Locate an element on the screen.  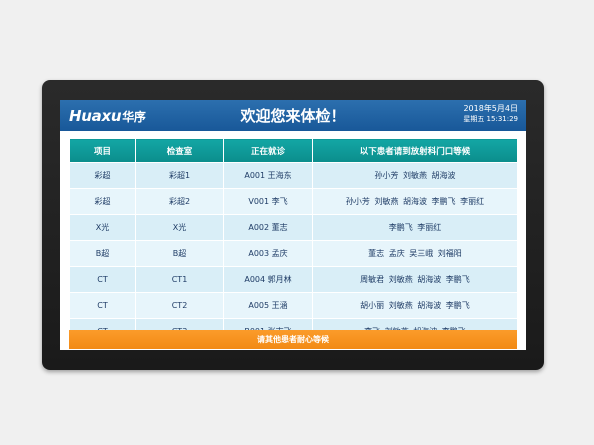
column-header-room: 检查室 is located at coordinates (179, 150).